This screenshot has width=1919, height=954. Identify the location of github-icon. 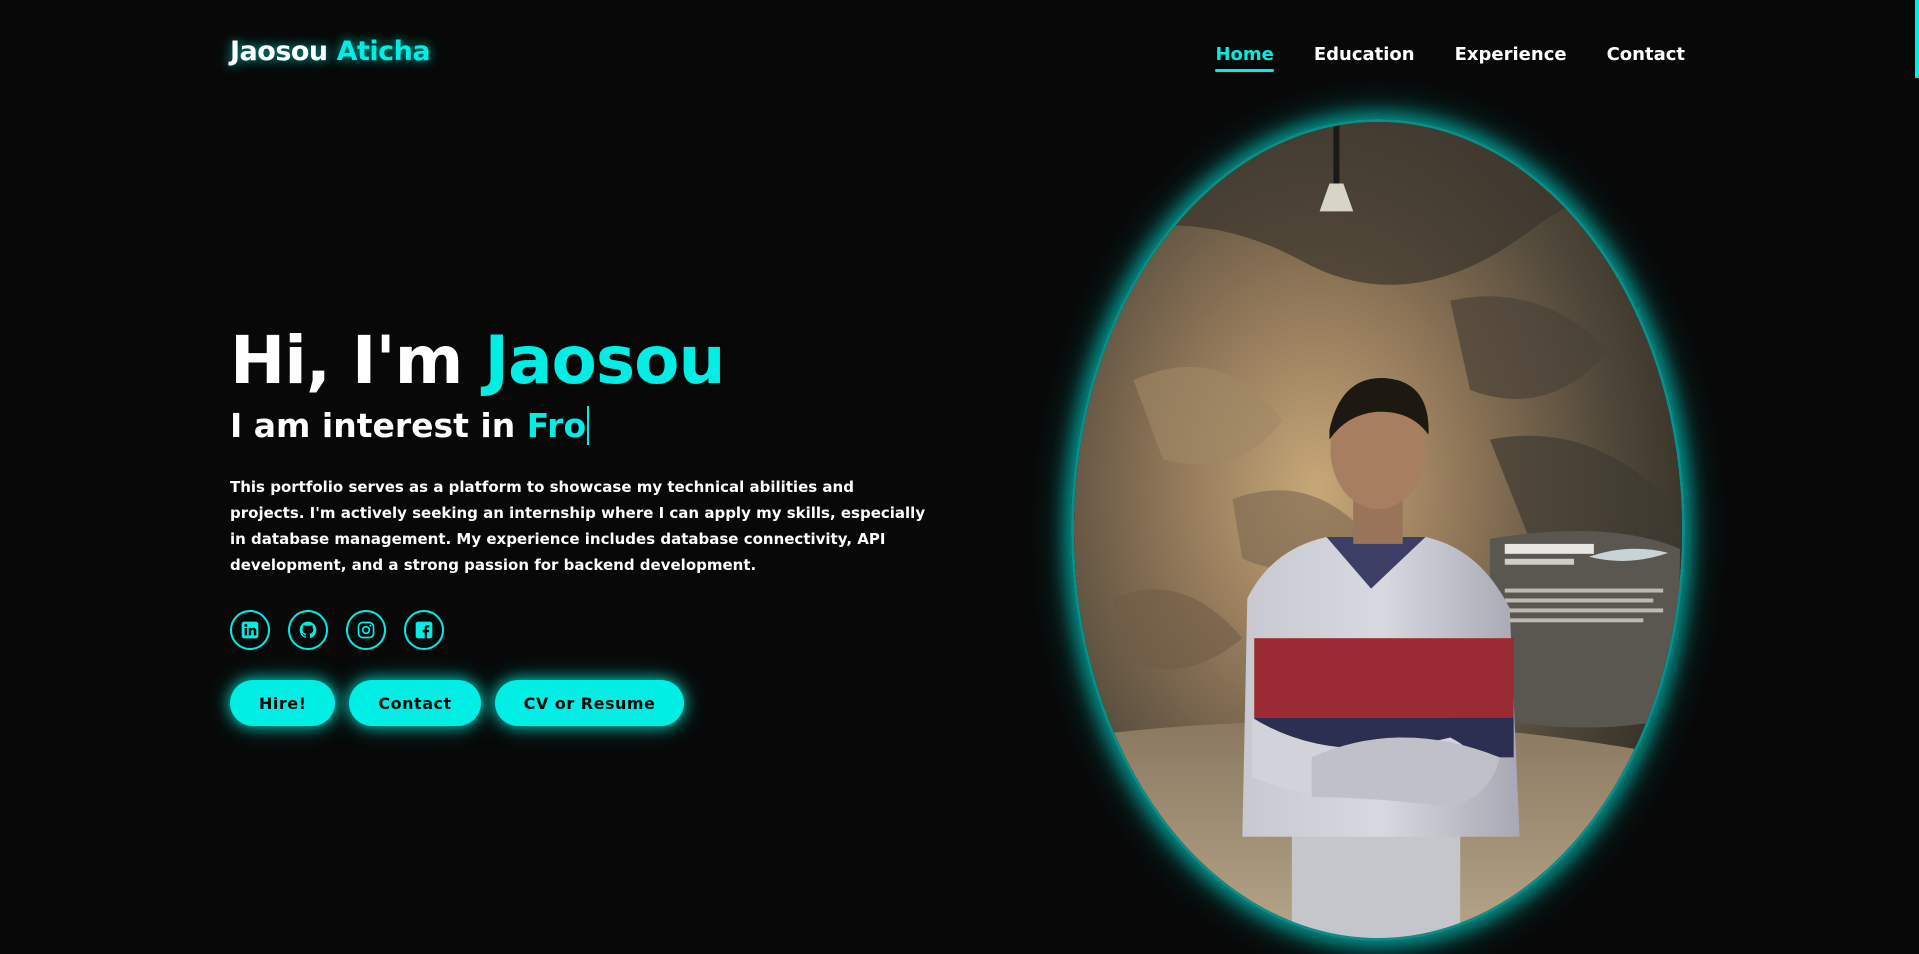
(308, 630).